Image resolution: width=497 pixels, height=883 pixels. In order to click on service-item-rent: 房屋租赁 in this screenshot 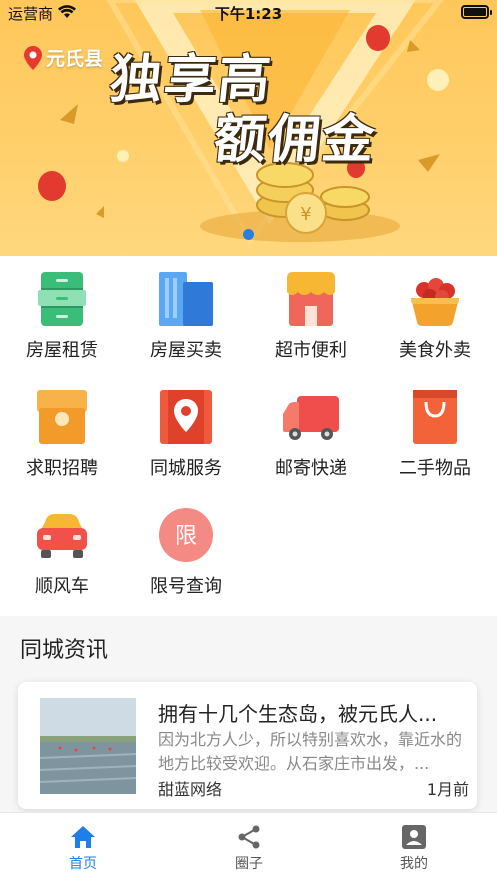, I will do `click(62, 315)`.